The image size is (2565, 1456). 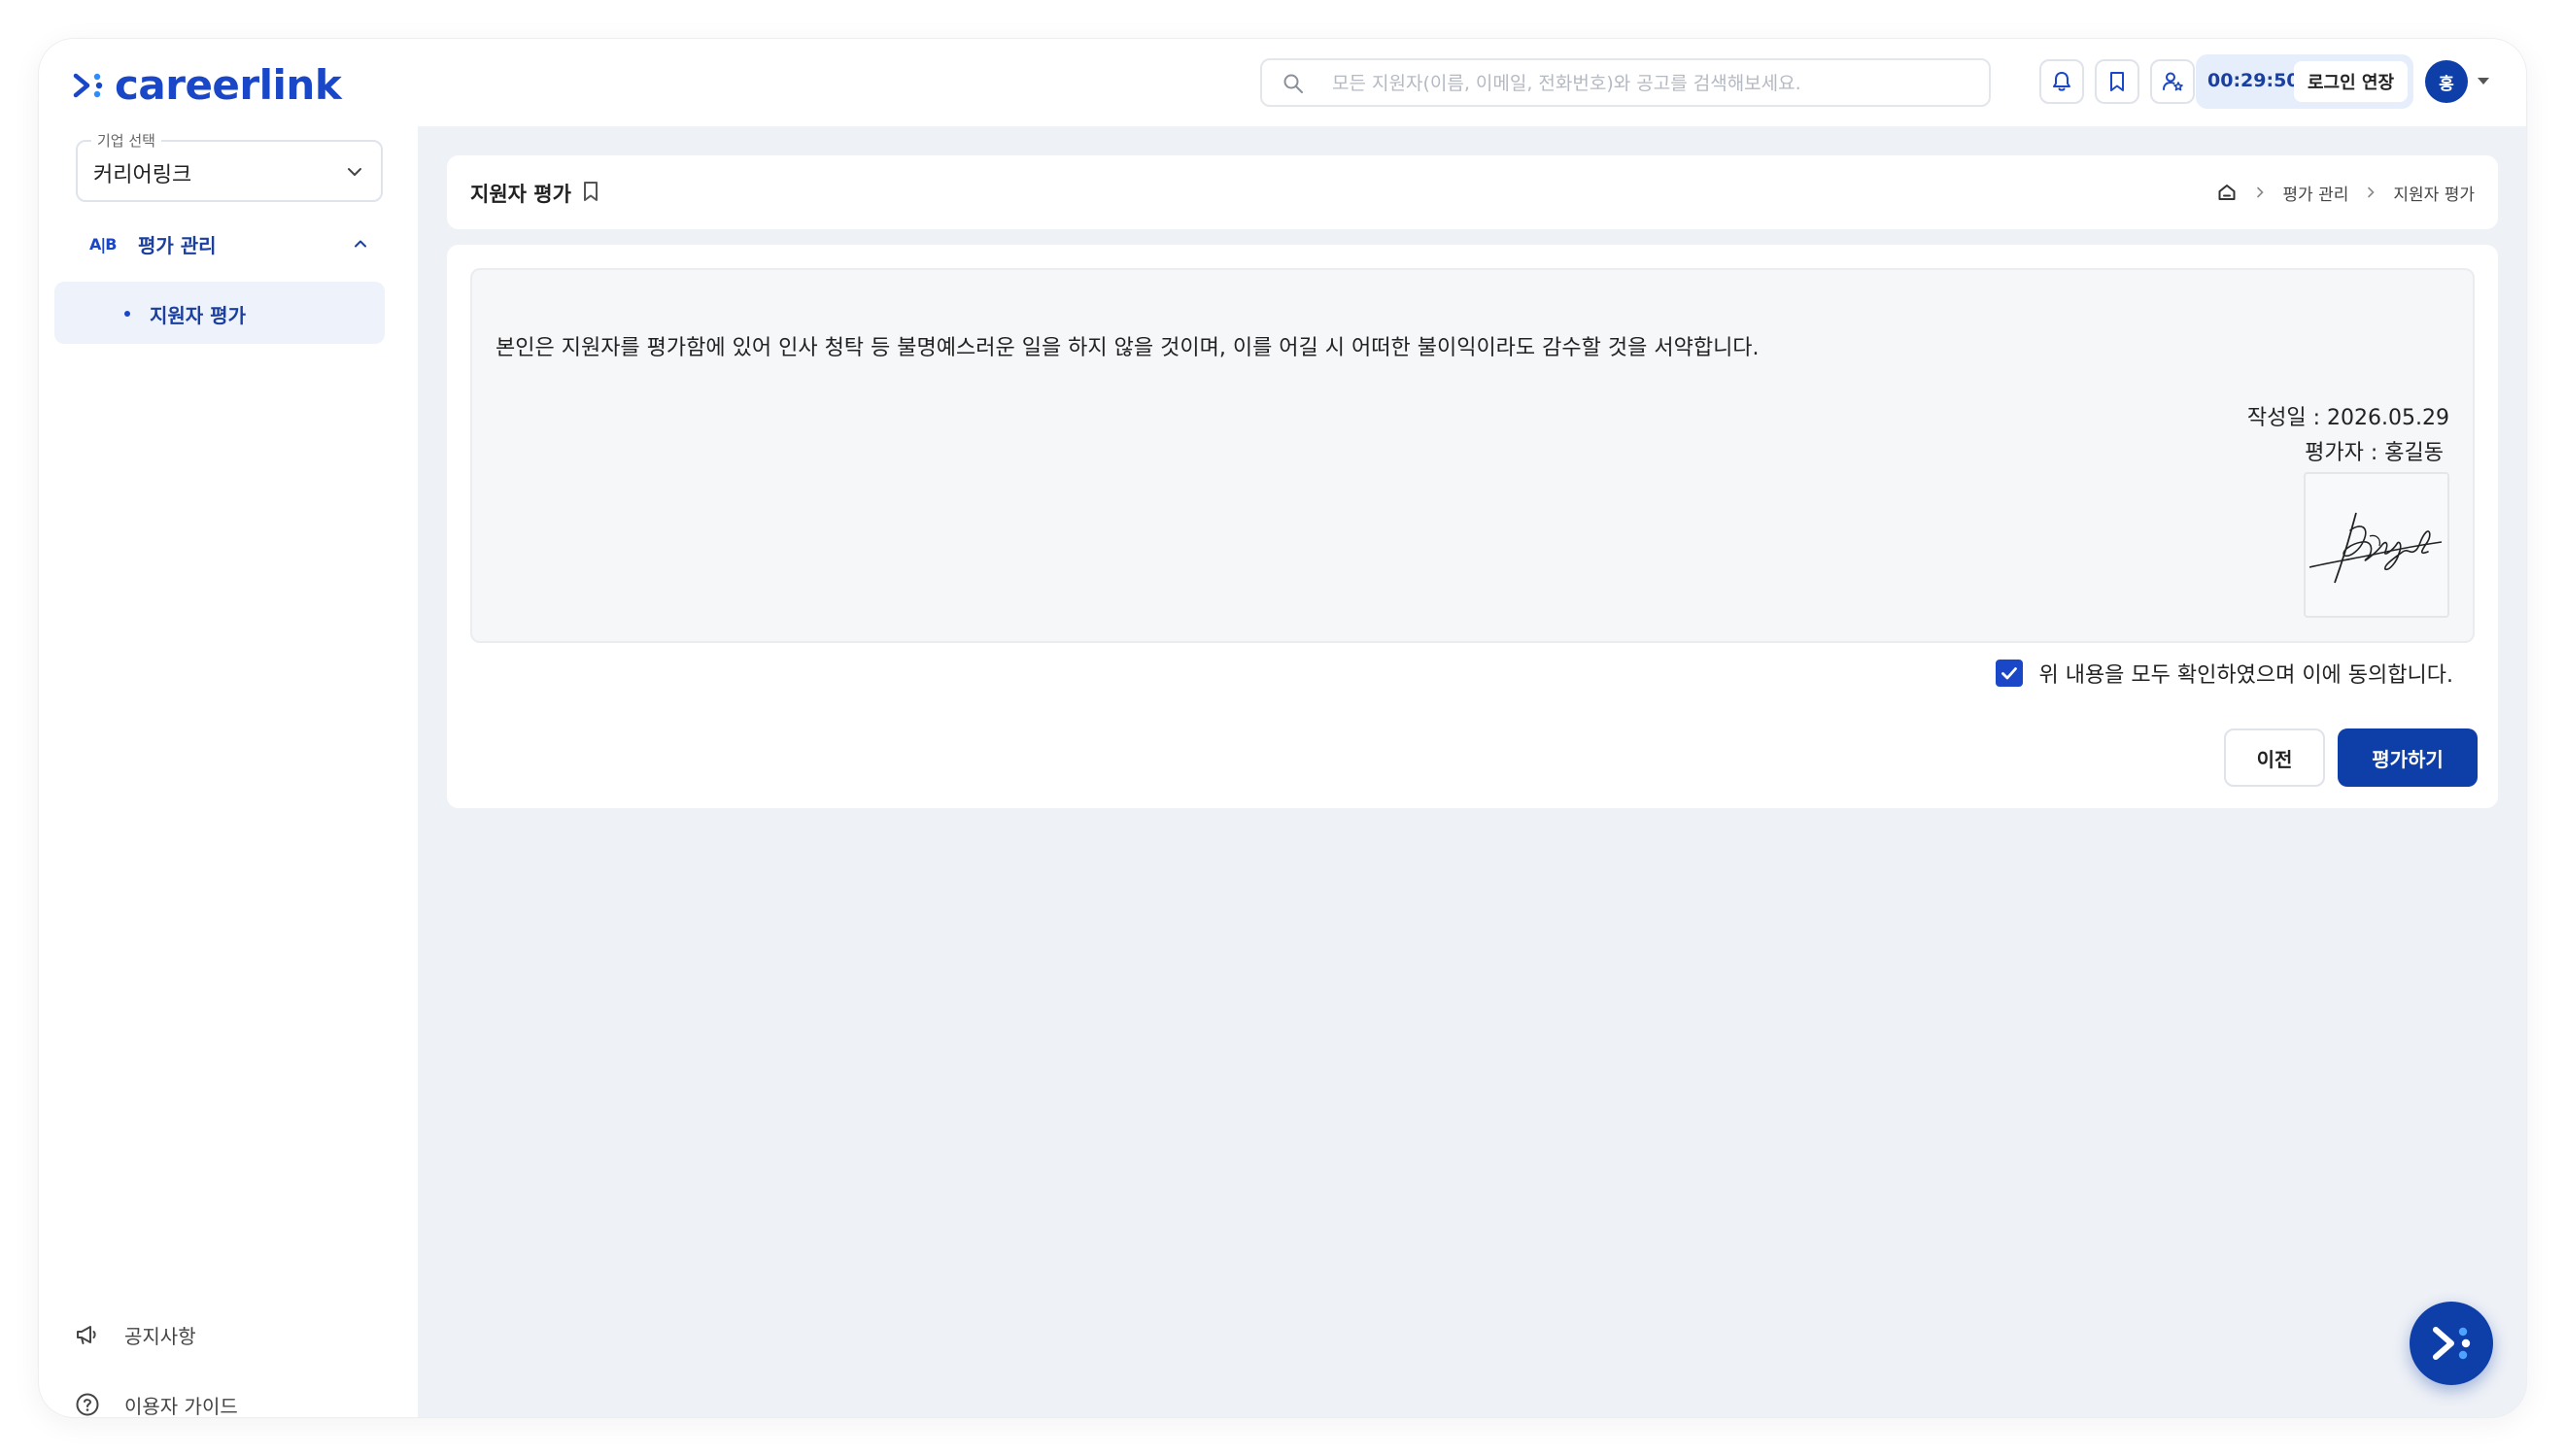 What do you see at coordinates (2315, 193) in the screenshot?
I see `breadcrumb-item: 평가 관리` at bounding box center [2315, 193].